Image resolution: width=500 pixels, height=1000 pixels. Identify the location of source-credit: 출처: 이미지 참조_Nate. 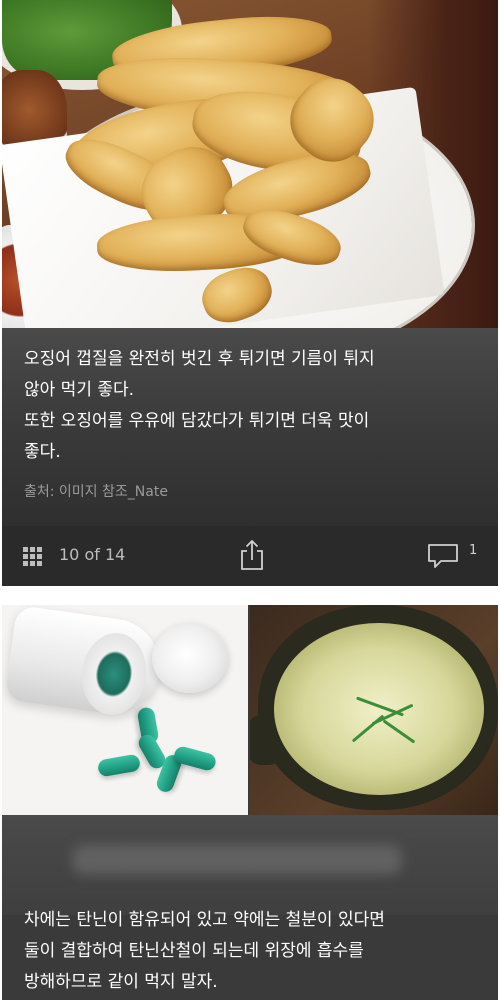
(96, 492).